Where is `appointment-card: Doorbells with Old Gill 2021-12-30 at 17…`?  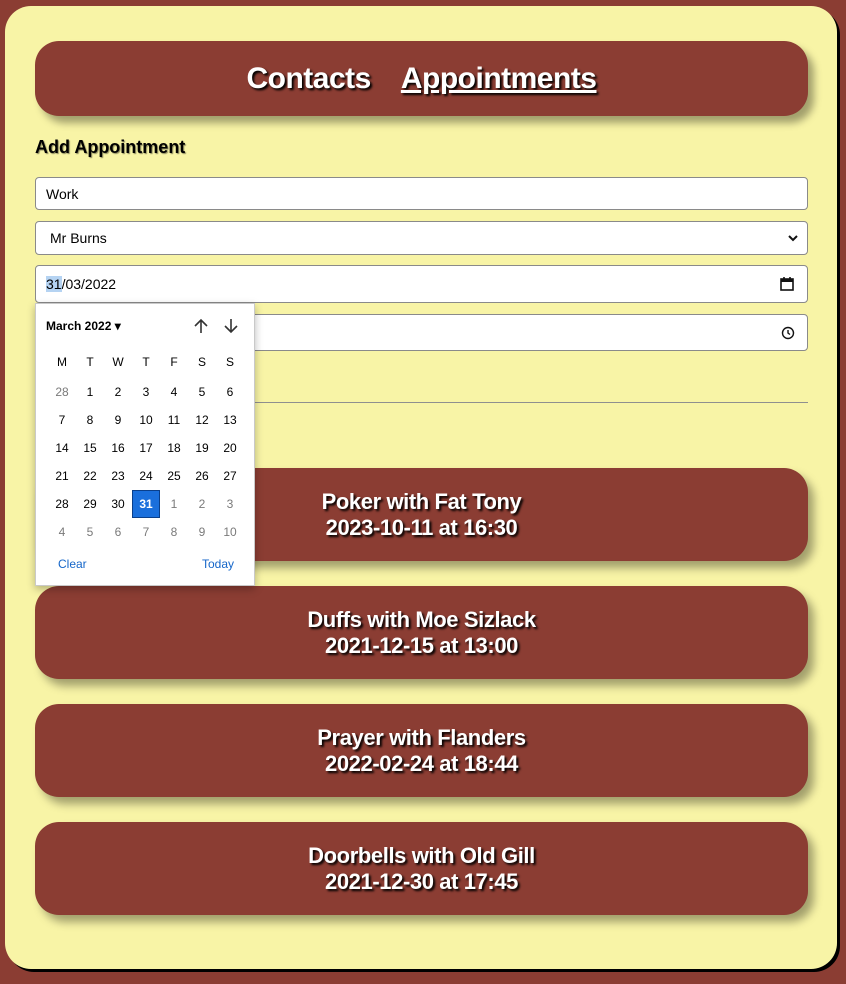 appointment-card: Doorbells with Old Gill 2021-12-30 at 17… is located at coordinates (421, 868).